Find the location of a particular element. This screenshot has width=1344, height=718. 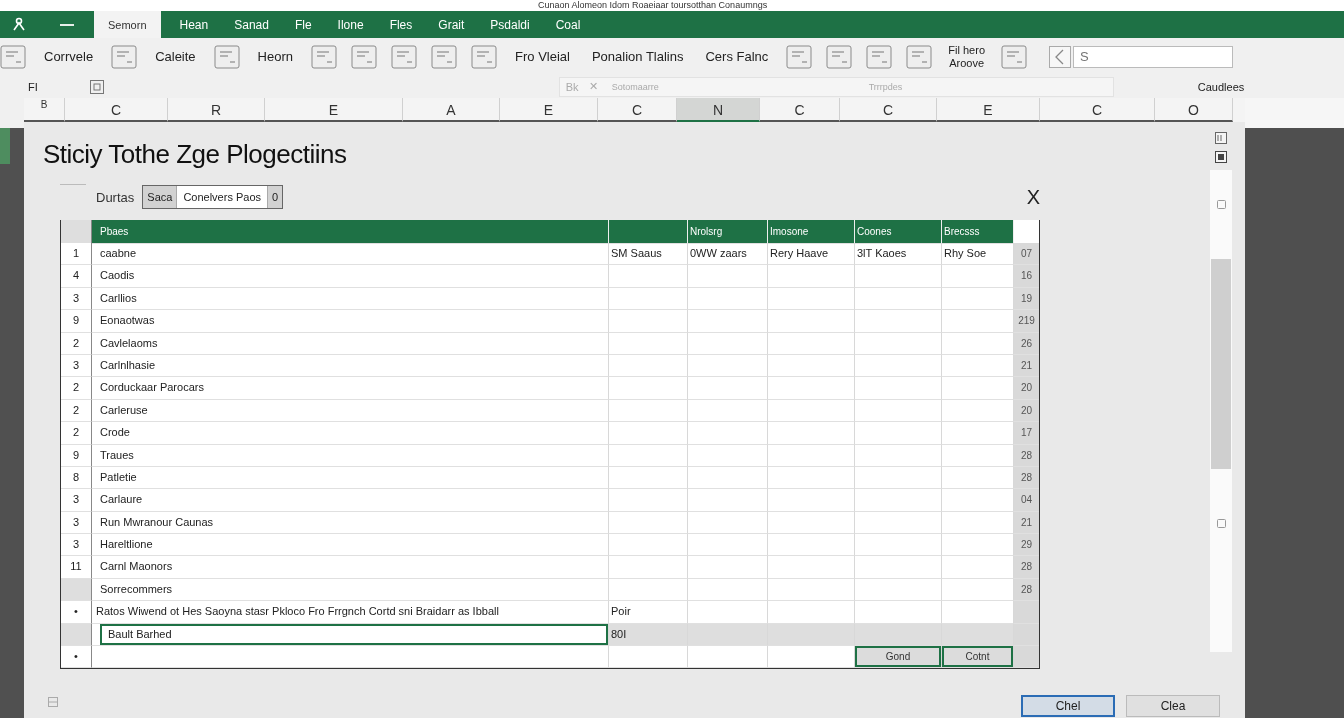

table-cell: Corduckaar Parocars is located at coordinates (350, 388).